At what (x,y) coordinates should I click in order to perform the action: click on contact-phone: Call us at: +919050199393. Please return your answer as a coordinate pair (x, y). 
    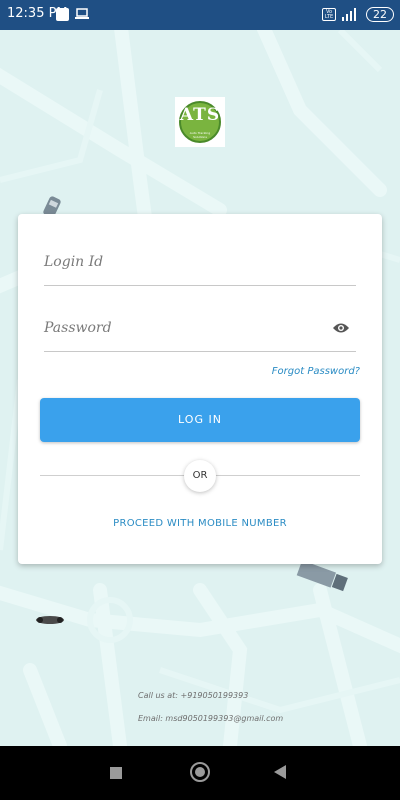
    Looking at the image, I should click on (193, 695).